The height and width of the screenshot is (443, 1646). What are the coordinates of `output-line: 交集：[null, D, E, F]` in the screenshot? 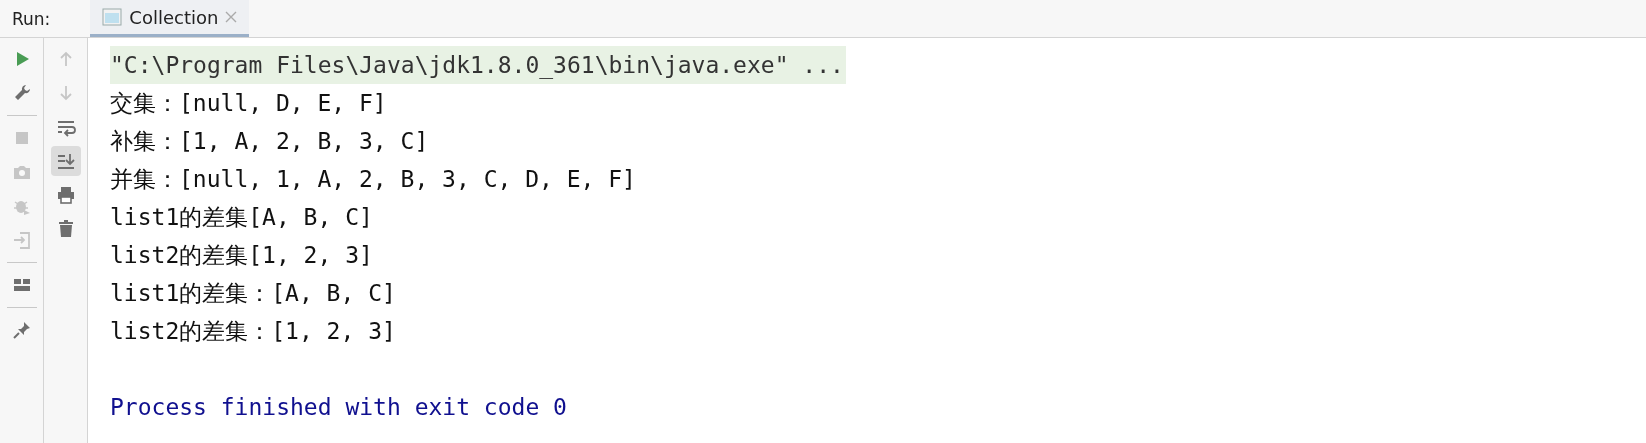 It's located at (248, 103).